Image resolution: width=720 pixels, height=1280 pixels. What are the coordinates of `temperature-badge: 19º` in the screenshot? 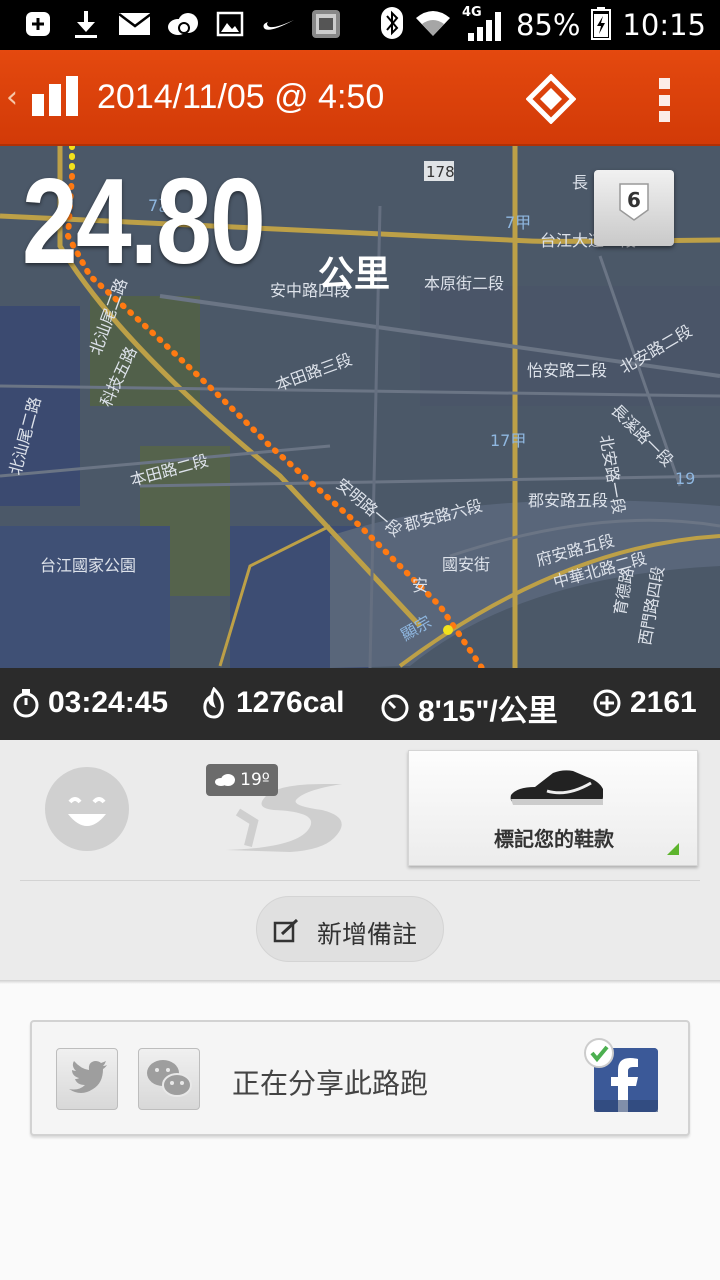 It's located at (242, 780).